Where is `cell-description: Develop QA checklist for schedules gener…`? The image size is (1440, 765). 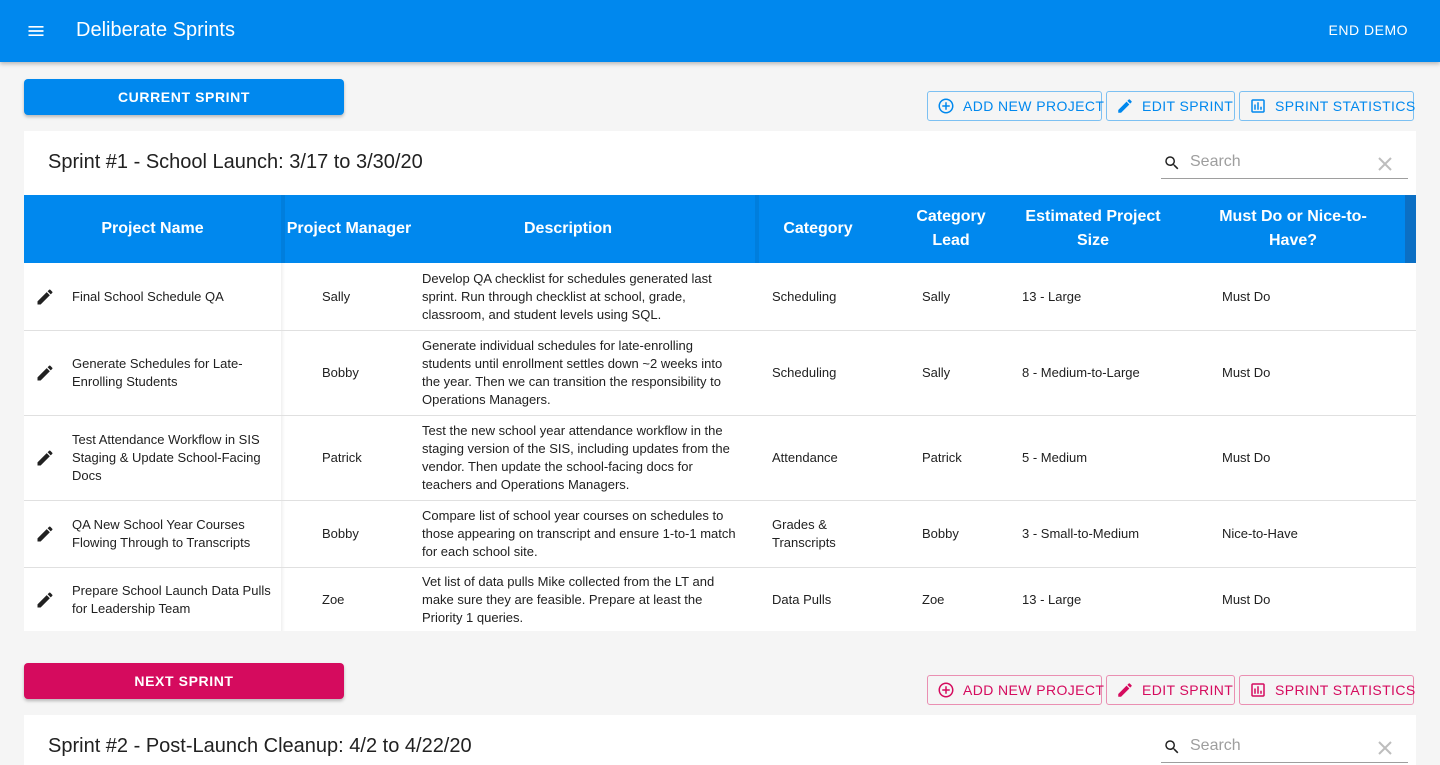 cell-description: Develop QA checklist for schedules gener… is located at coordinates (567, 296).